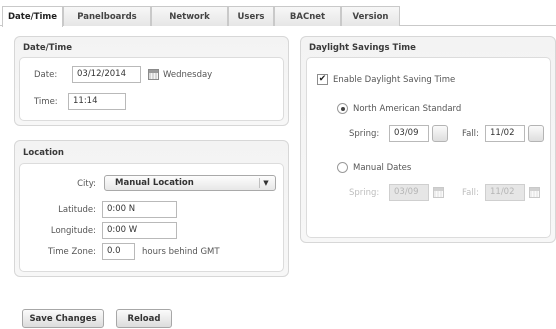 This screenshot has height=329, width=556. Describe the element at coordinates (342, 167) in the screenshot. I see `manual-dates-radio` at that location.